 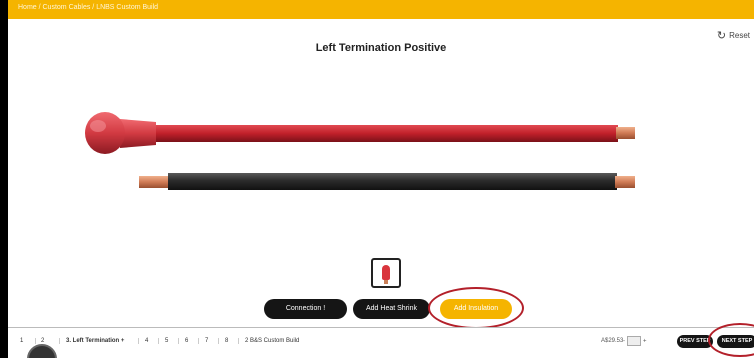 I want to click on red-boot-sleeve, so click(x=138, y=133).